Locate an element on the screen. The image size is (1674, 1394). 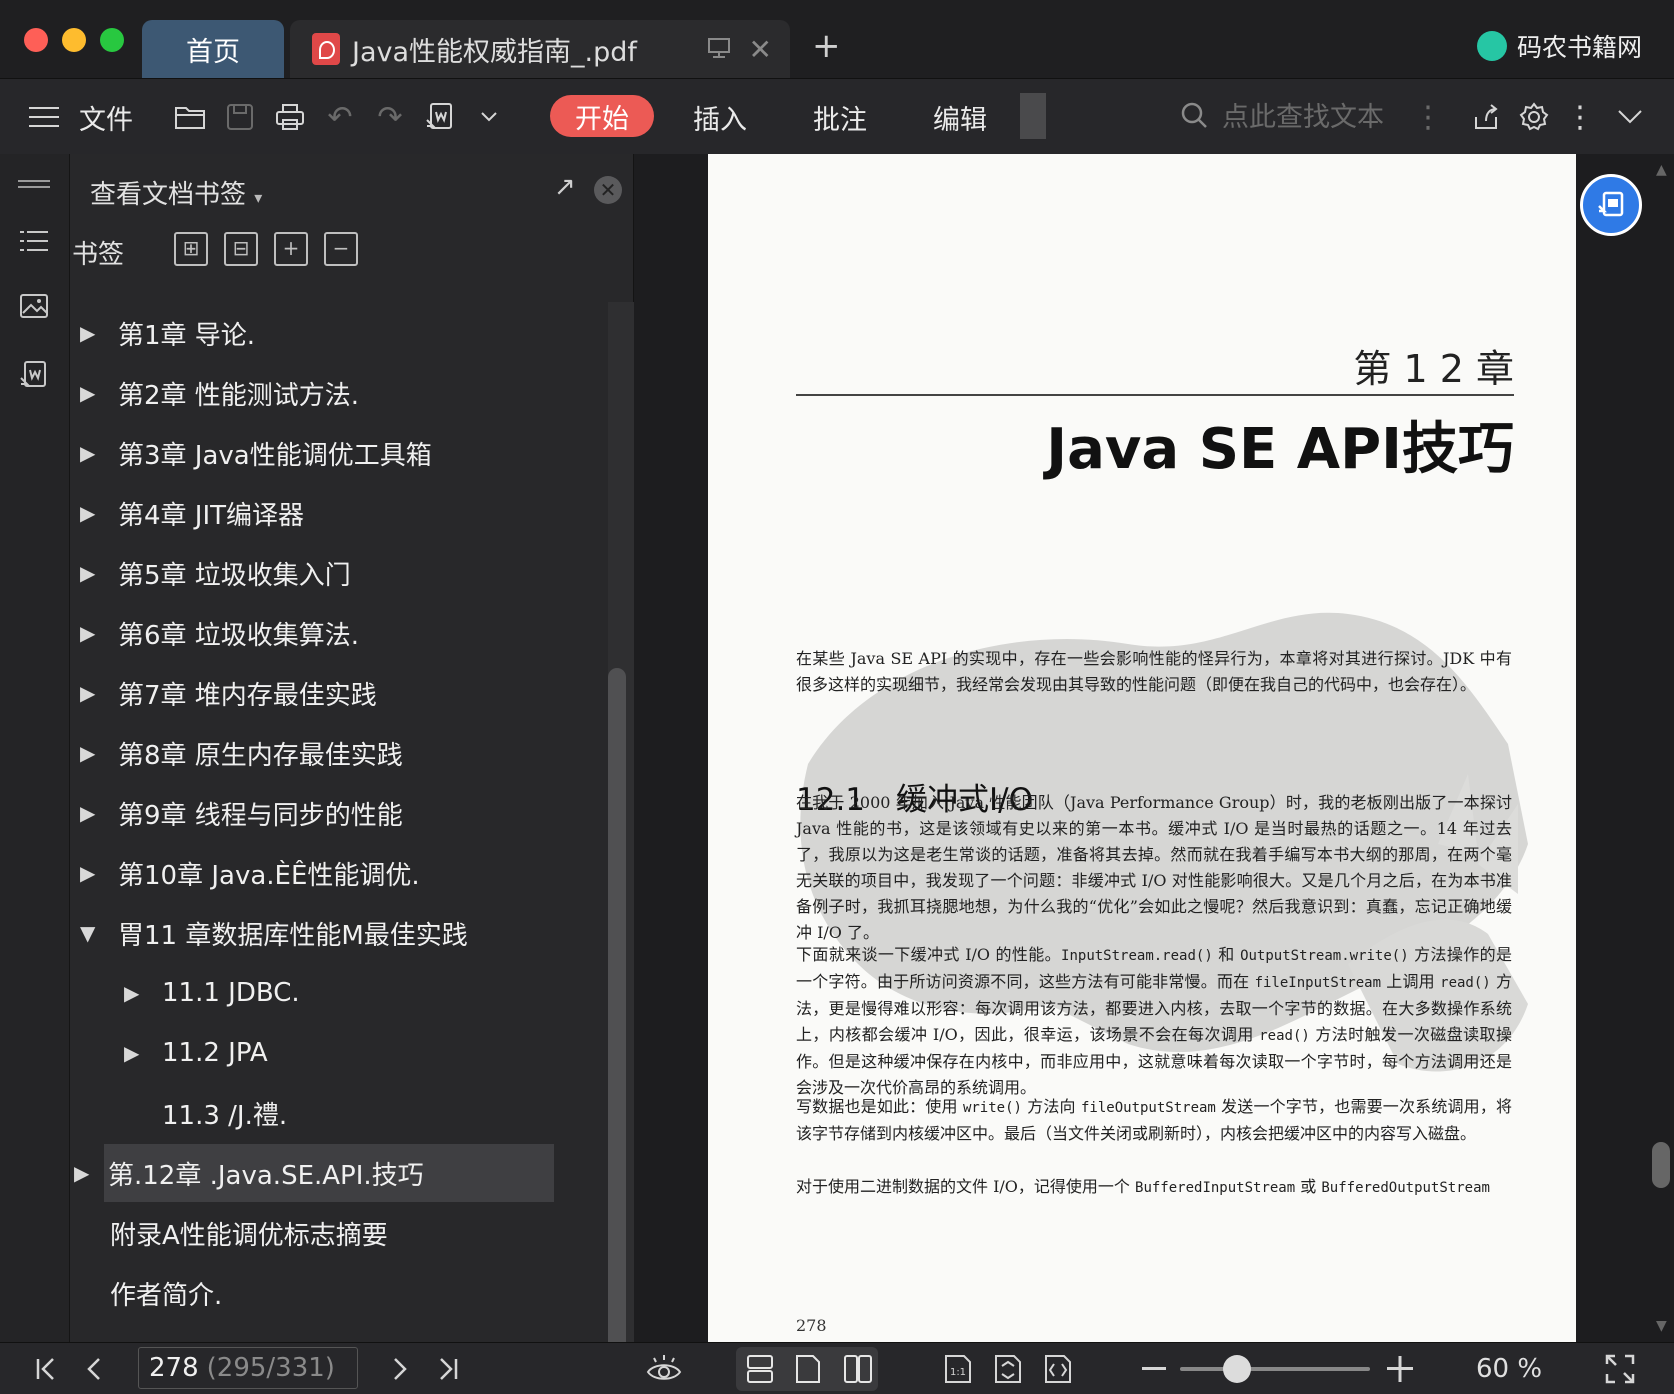
last-page-icon is located at coordinates (448, 1368).